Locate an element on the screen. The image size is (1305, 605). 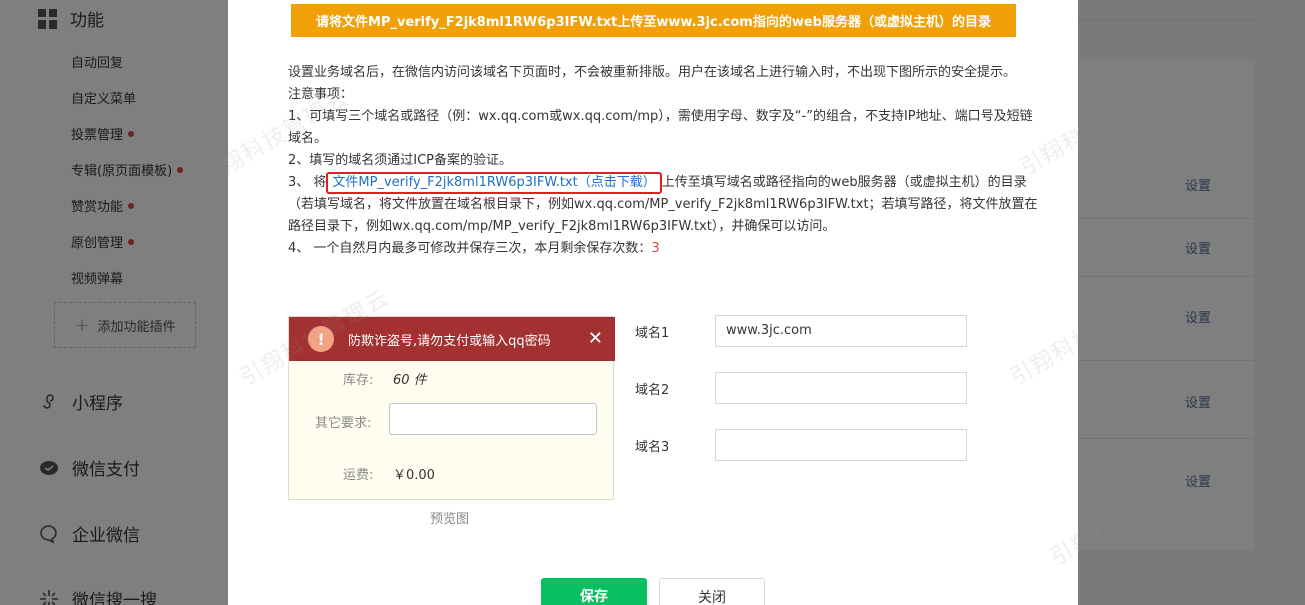
other-requirements-label: 其它要求: is located at coordinates (343, 423).